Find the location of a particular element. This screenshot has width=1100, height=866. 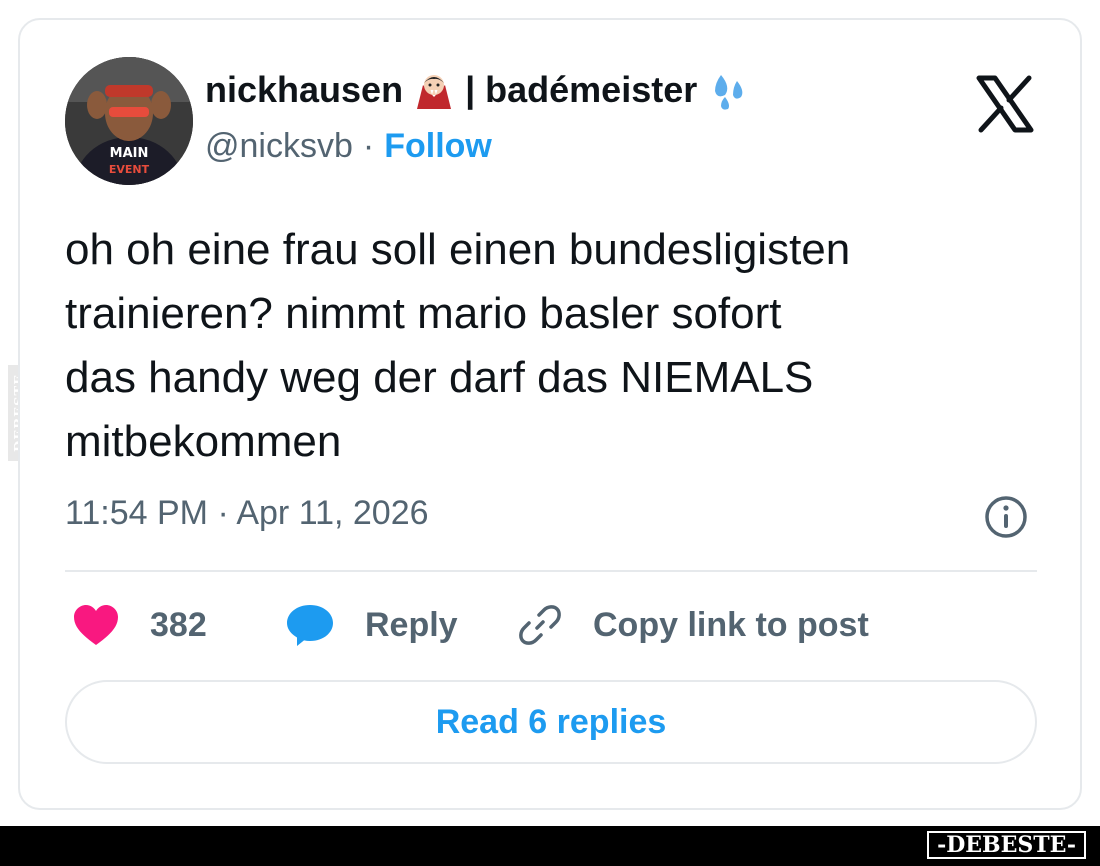

copy-link-button: Copy link to post is located at coordinates (693, 625).